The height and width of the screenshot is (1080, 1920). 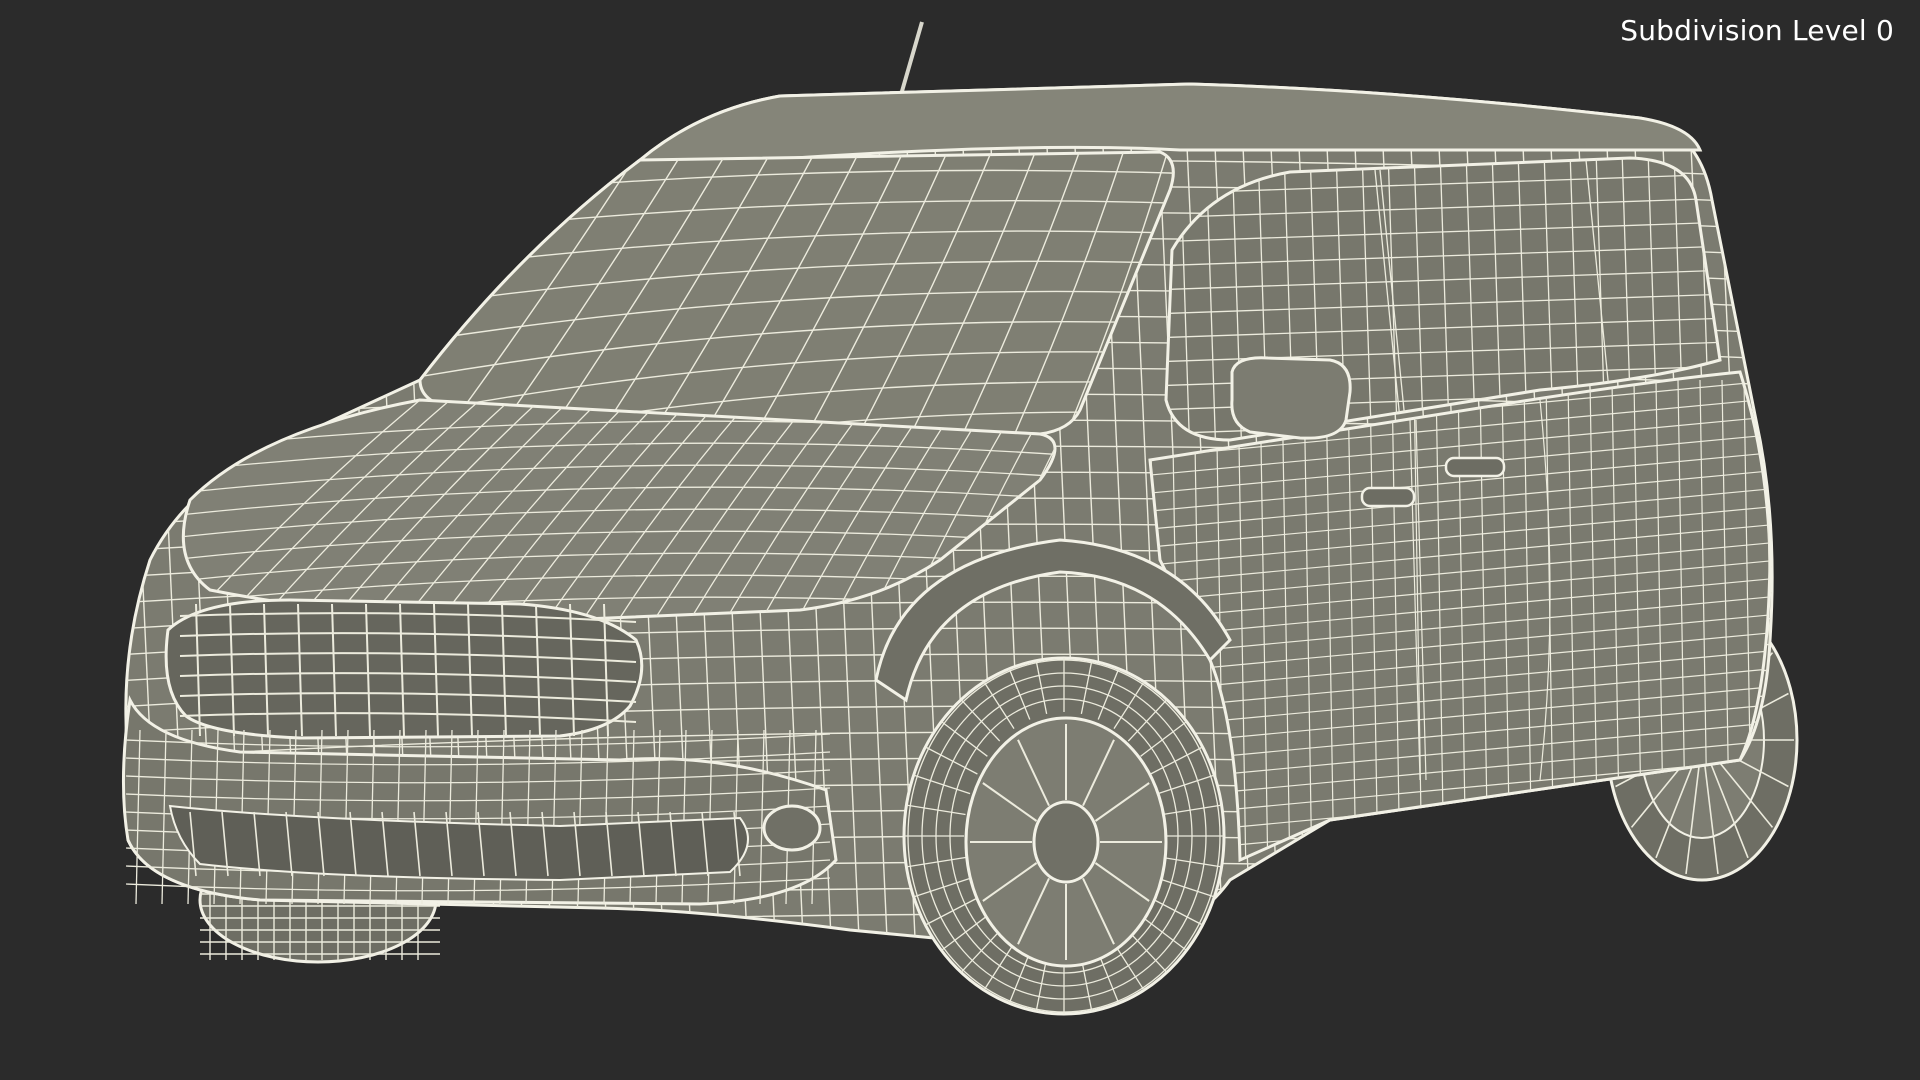 What do you see at coordinates (1475, 467) in the screenshot?
I see `sliding-door-handle` at bounding box center [1475, 467].